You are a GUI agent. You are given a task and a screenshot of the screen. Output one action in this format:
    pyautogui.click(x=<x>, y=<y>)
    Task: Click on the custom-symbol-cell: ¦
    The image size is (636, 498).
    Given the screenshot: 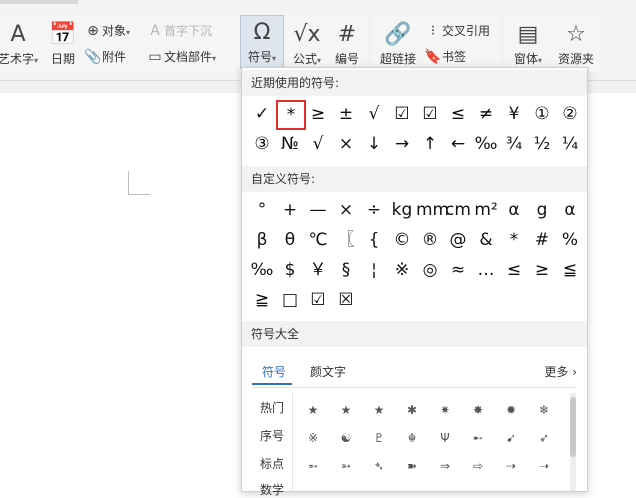 What is the action you would take?
    pyautogui.click(x=374, y=270)
    